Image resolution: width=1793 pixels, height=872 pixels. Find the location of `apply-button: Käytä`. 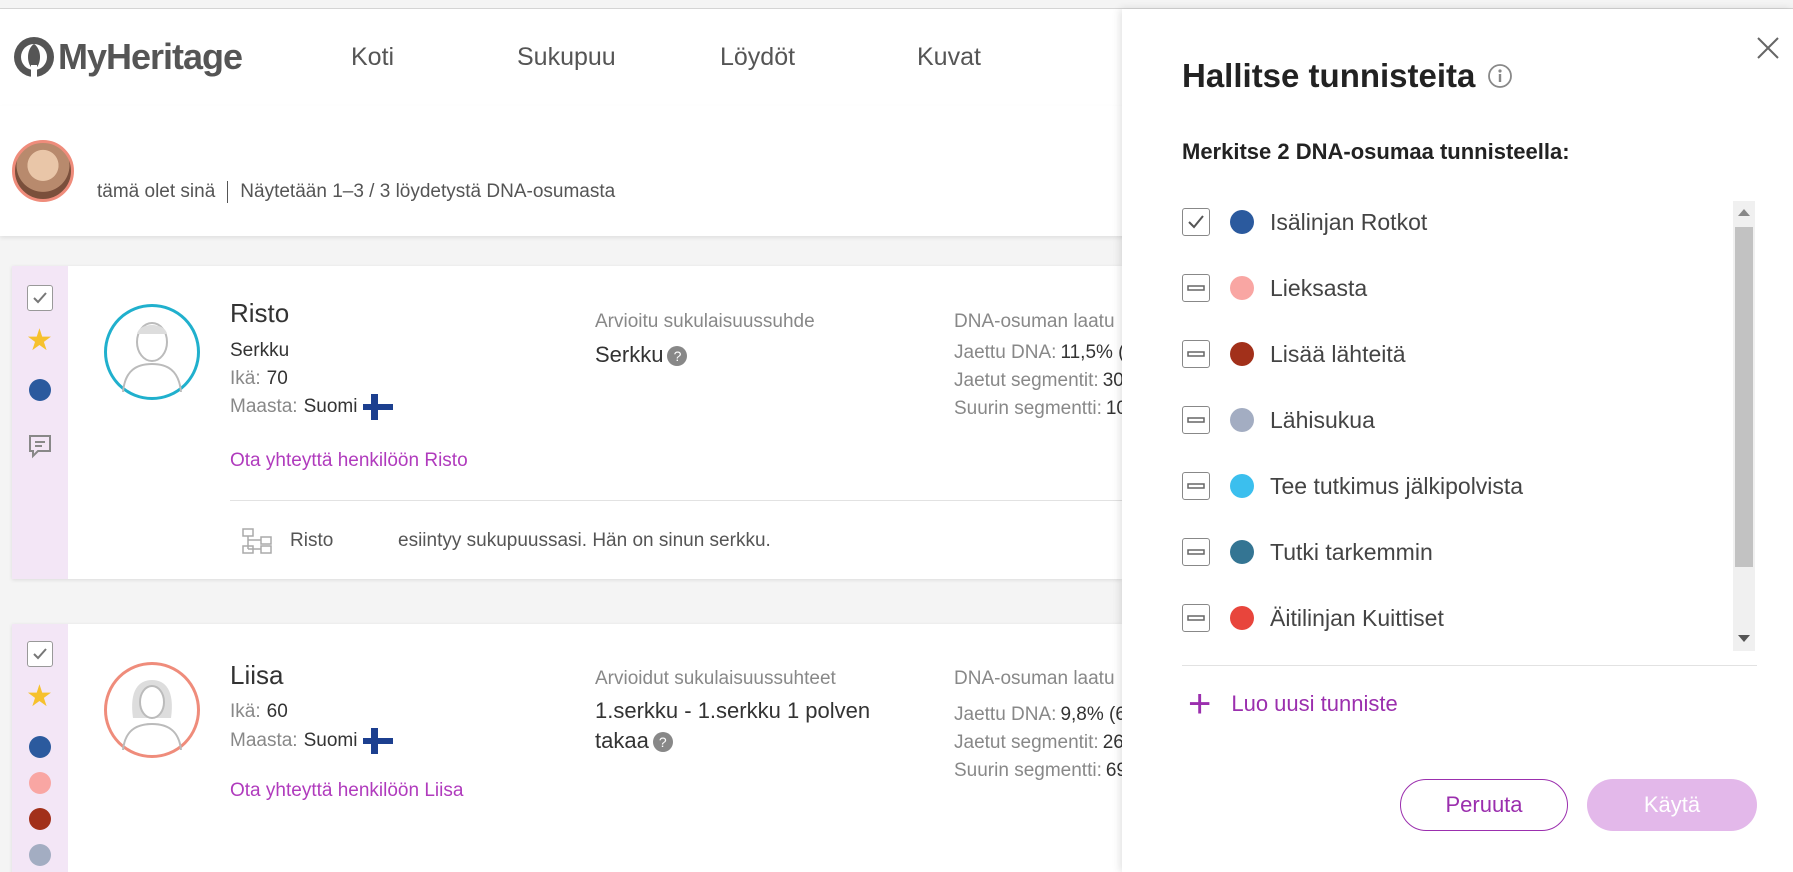

apply-button: Käytä is located at coordinates (1672, 805).